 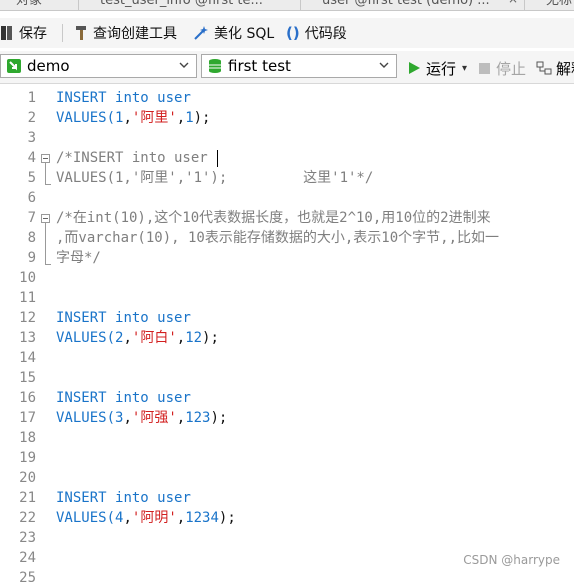 What do you see at coordinates (31, 138) in the screenshot?
I see `line-number: 3` at bounding box center [31, 138].